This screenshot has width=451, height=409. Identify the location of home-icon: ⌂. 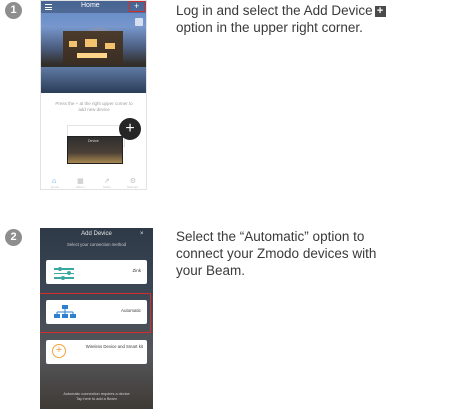
(54, 181).